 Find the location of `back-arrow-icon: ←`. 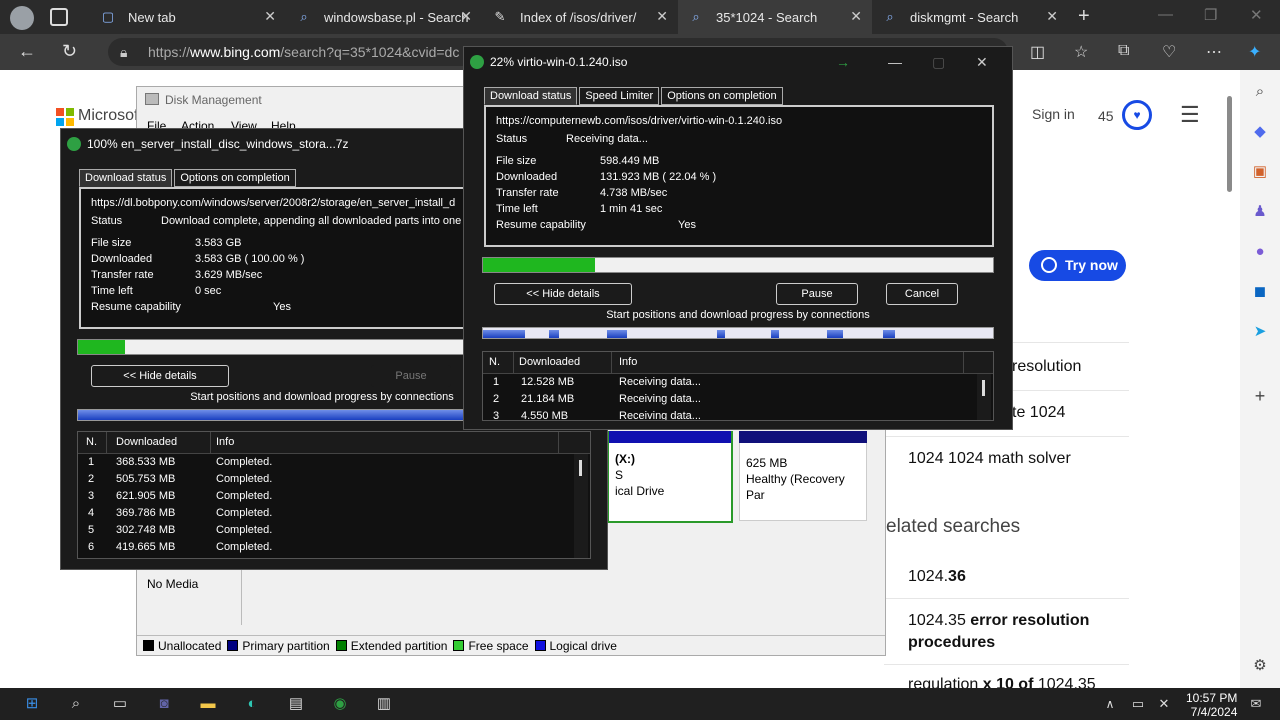

back-arrow-icon: ← is located at coordinates (27, 51).